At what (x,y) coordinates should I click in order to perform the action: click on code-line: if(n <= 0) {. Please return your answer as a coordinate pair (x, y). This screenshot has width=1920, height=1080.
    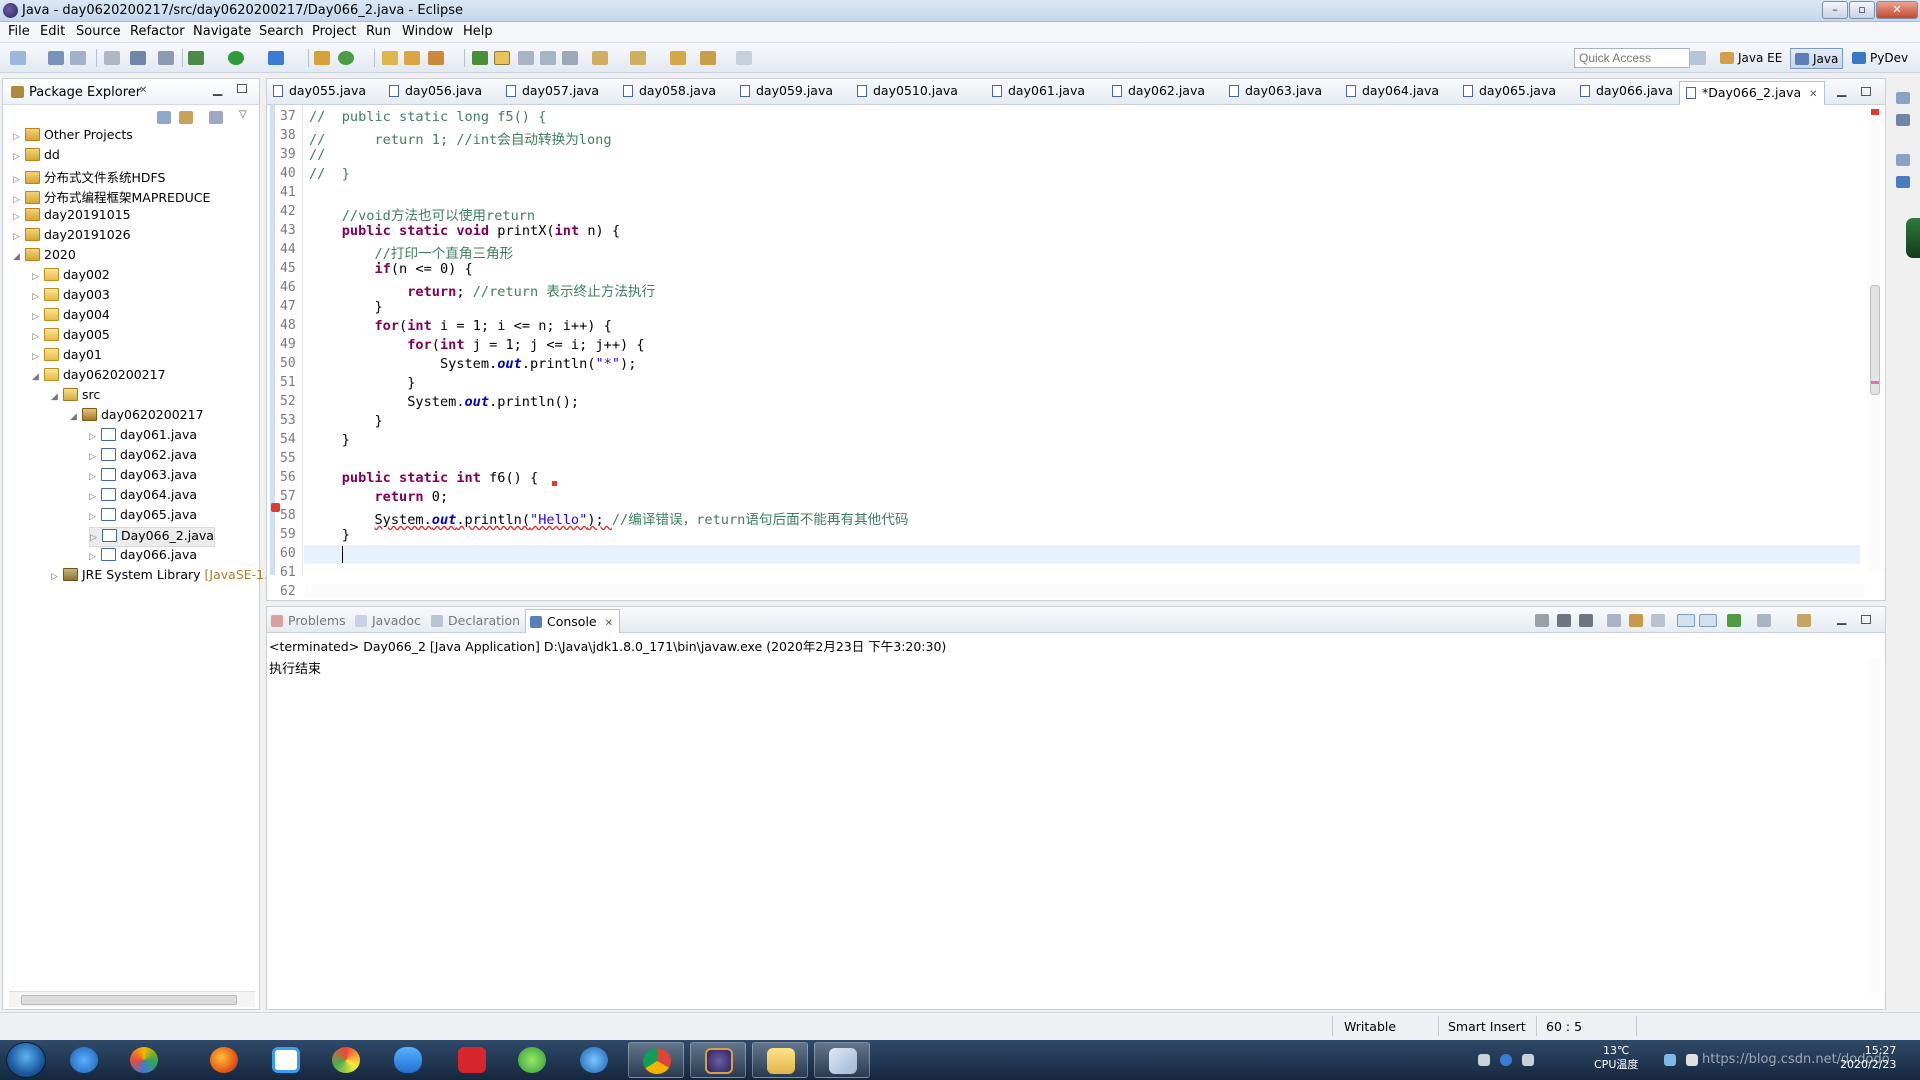
    Looking at the image, I should click on (390, 269).